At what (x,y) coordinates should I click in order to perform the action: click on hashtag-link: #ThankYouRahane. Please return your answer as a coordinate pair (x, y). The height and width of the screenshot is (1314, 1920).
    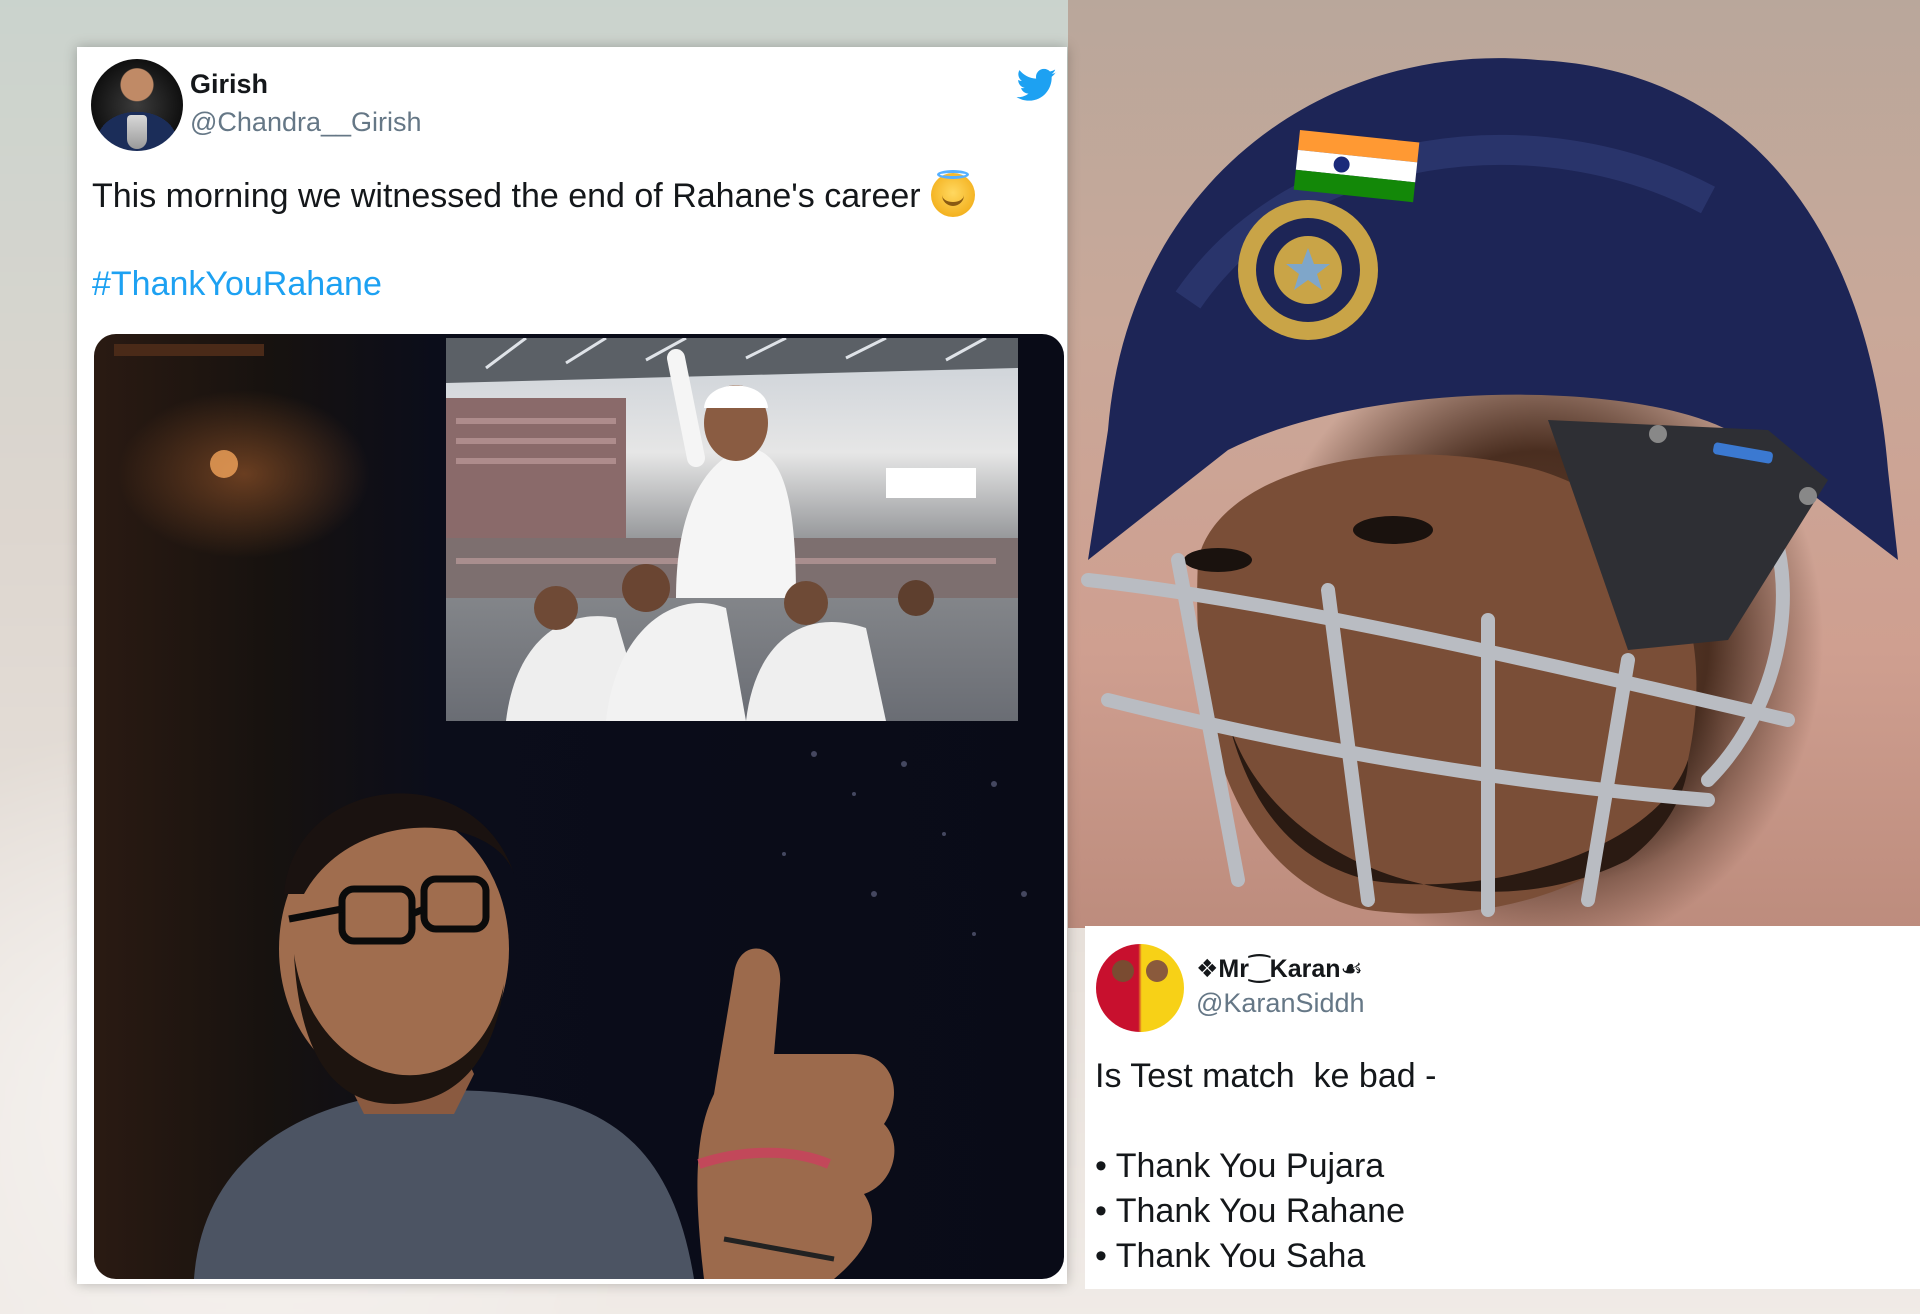
    Looking at the image, I should click on (237, 284).